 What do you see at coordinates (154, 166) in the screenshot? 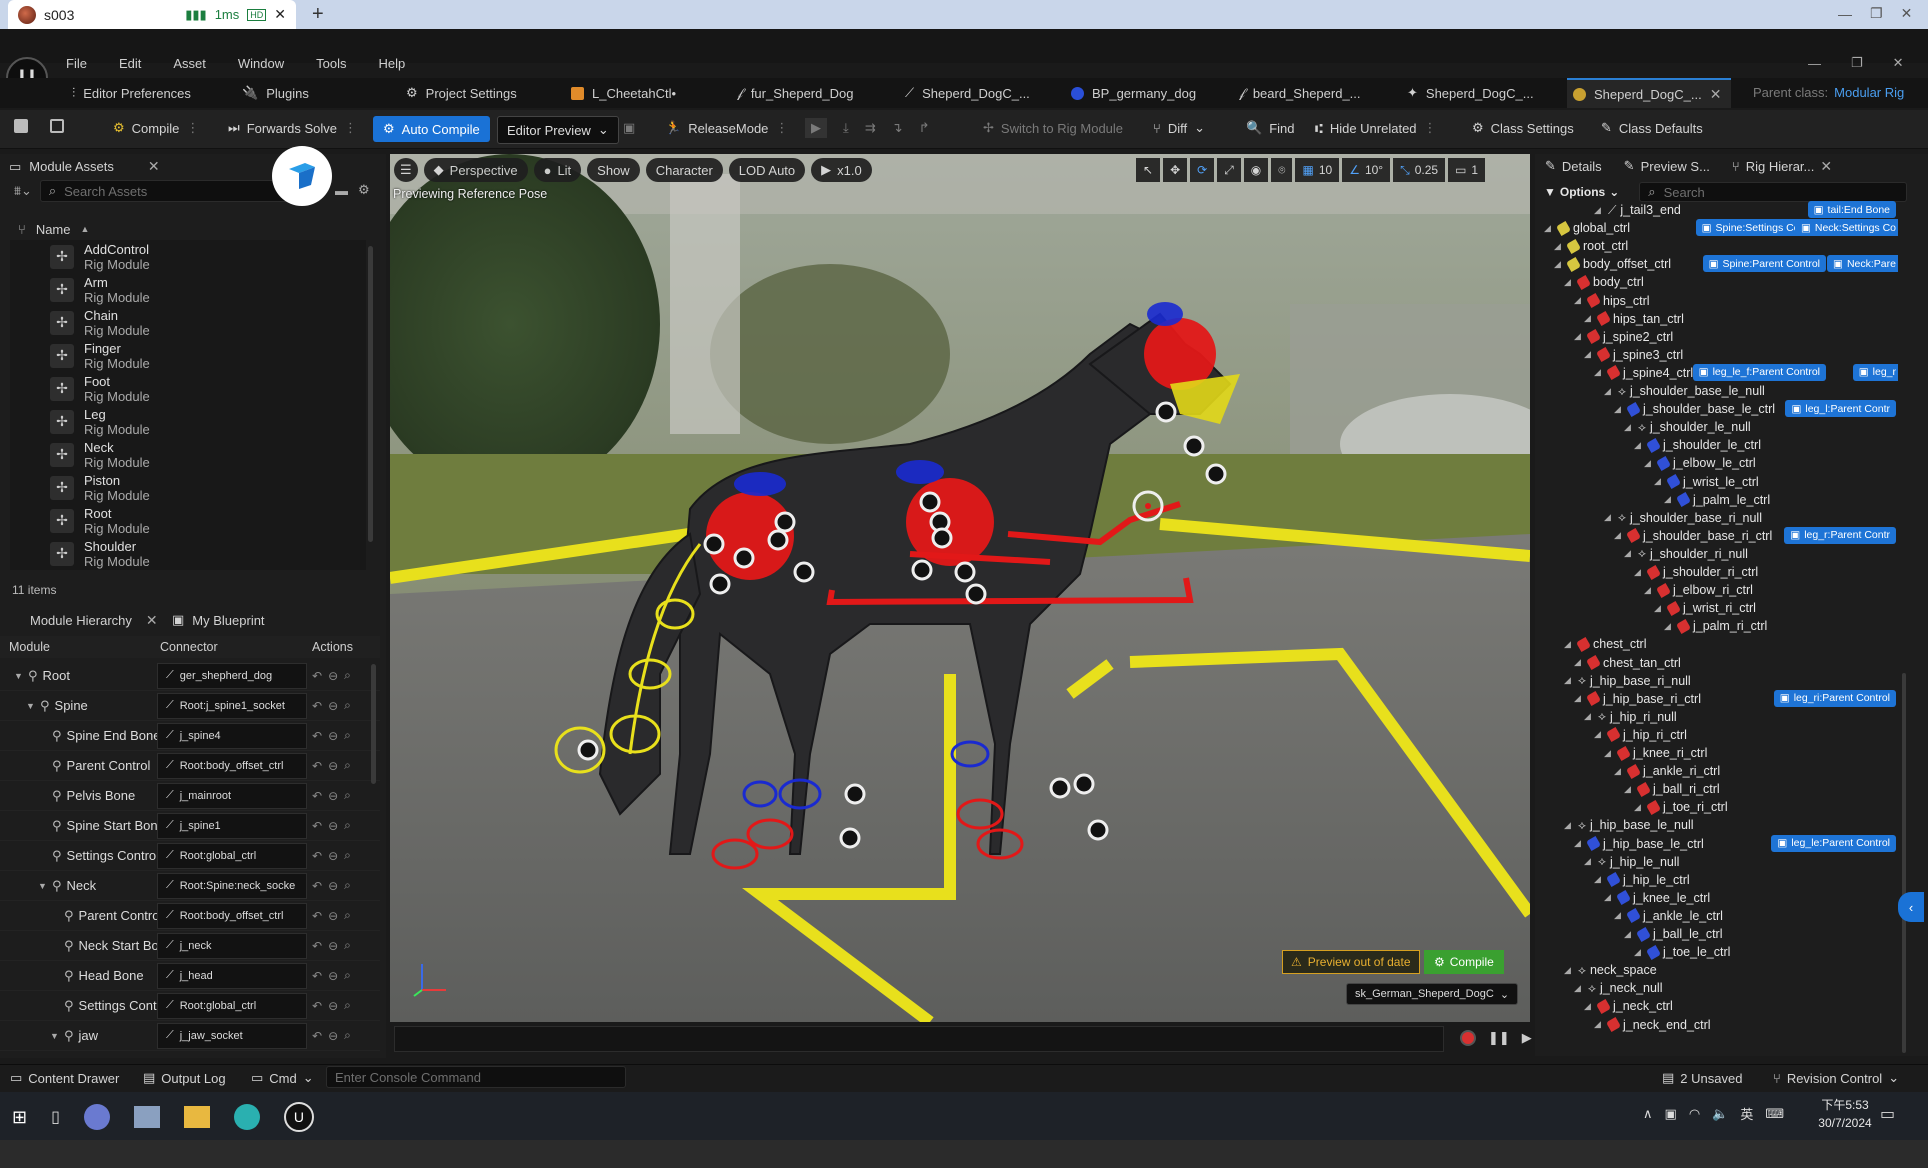
I see `close-panel-icon: ✕` at bounding box center [154, 166].